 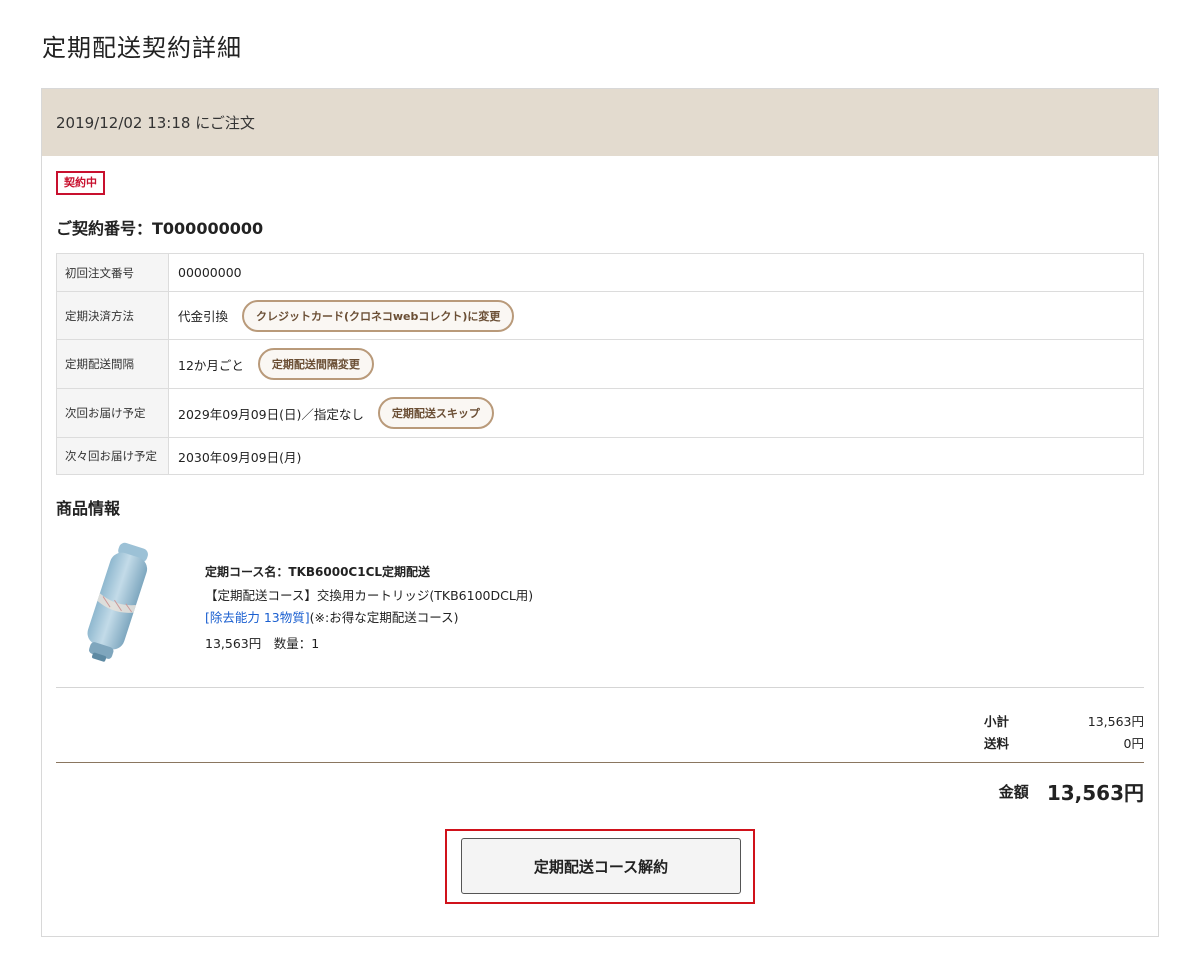 I want to click on table-row: 定期配送間隔 12か月ごと 定期配送間隔変更, so click(x=600, y=364).